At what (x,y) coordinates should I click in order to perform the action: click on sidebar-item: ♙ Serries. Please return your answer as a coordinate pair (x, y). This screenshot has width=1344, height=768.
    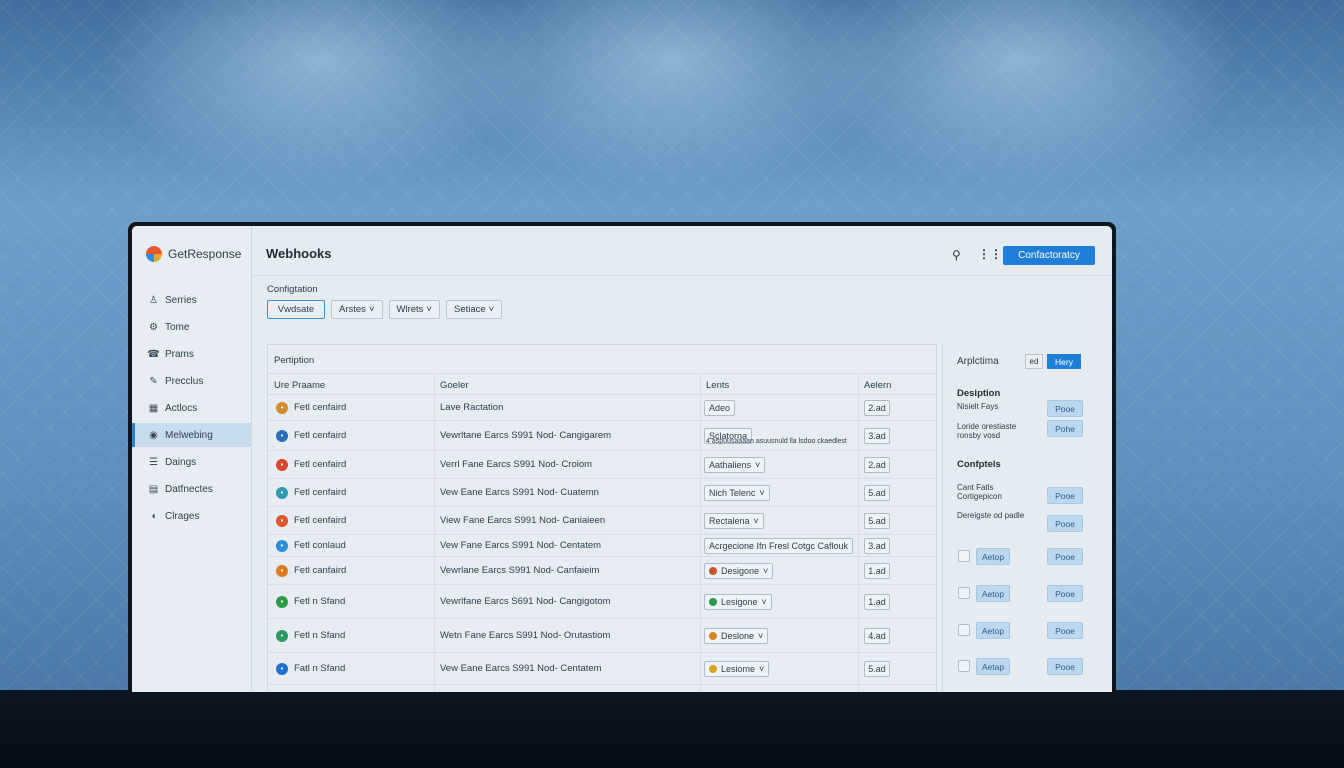
    Looking at the image, I should click on (192, 300).